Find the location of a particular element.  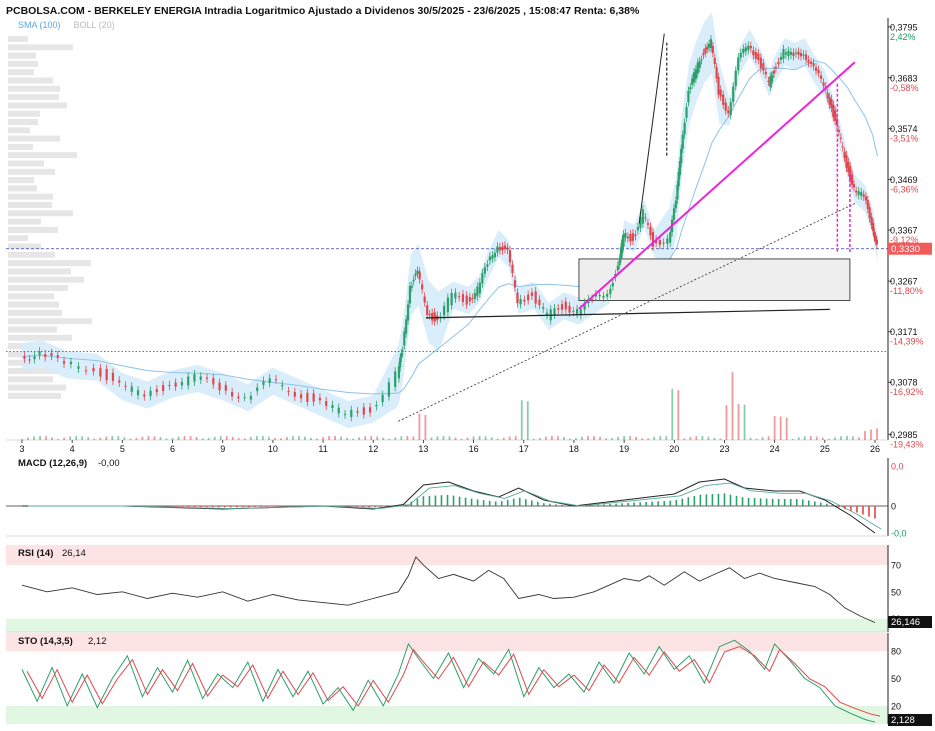

rsi-value: 26,14 is located at coordinates (74, 553).